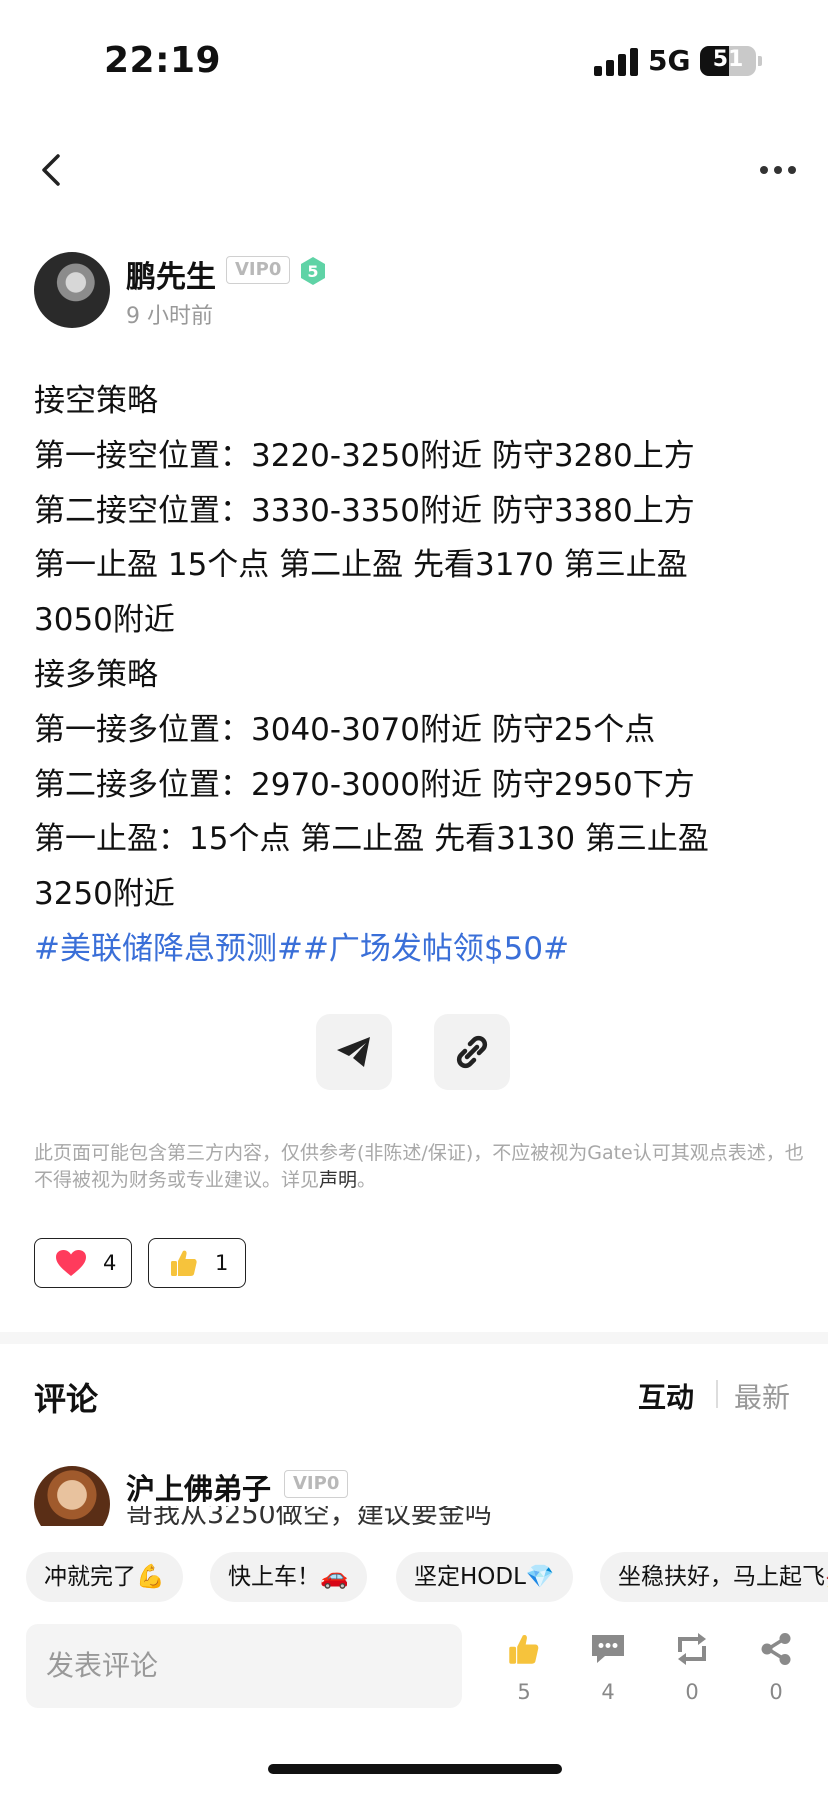  Describe the element at coordinates (419, 949) in the screenshot. I see `post-hashtags: #美联储降息预测##广场发帖领$50#` at that location.